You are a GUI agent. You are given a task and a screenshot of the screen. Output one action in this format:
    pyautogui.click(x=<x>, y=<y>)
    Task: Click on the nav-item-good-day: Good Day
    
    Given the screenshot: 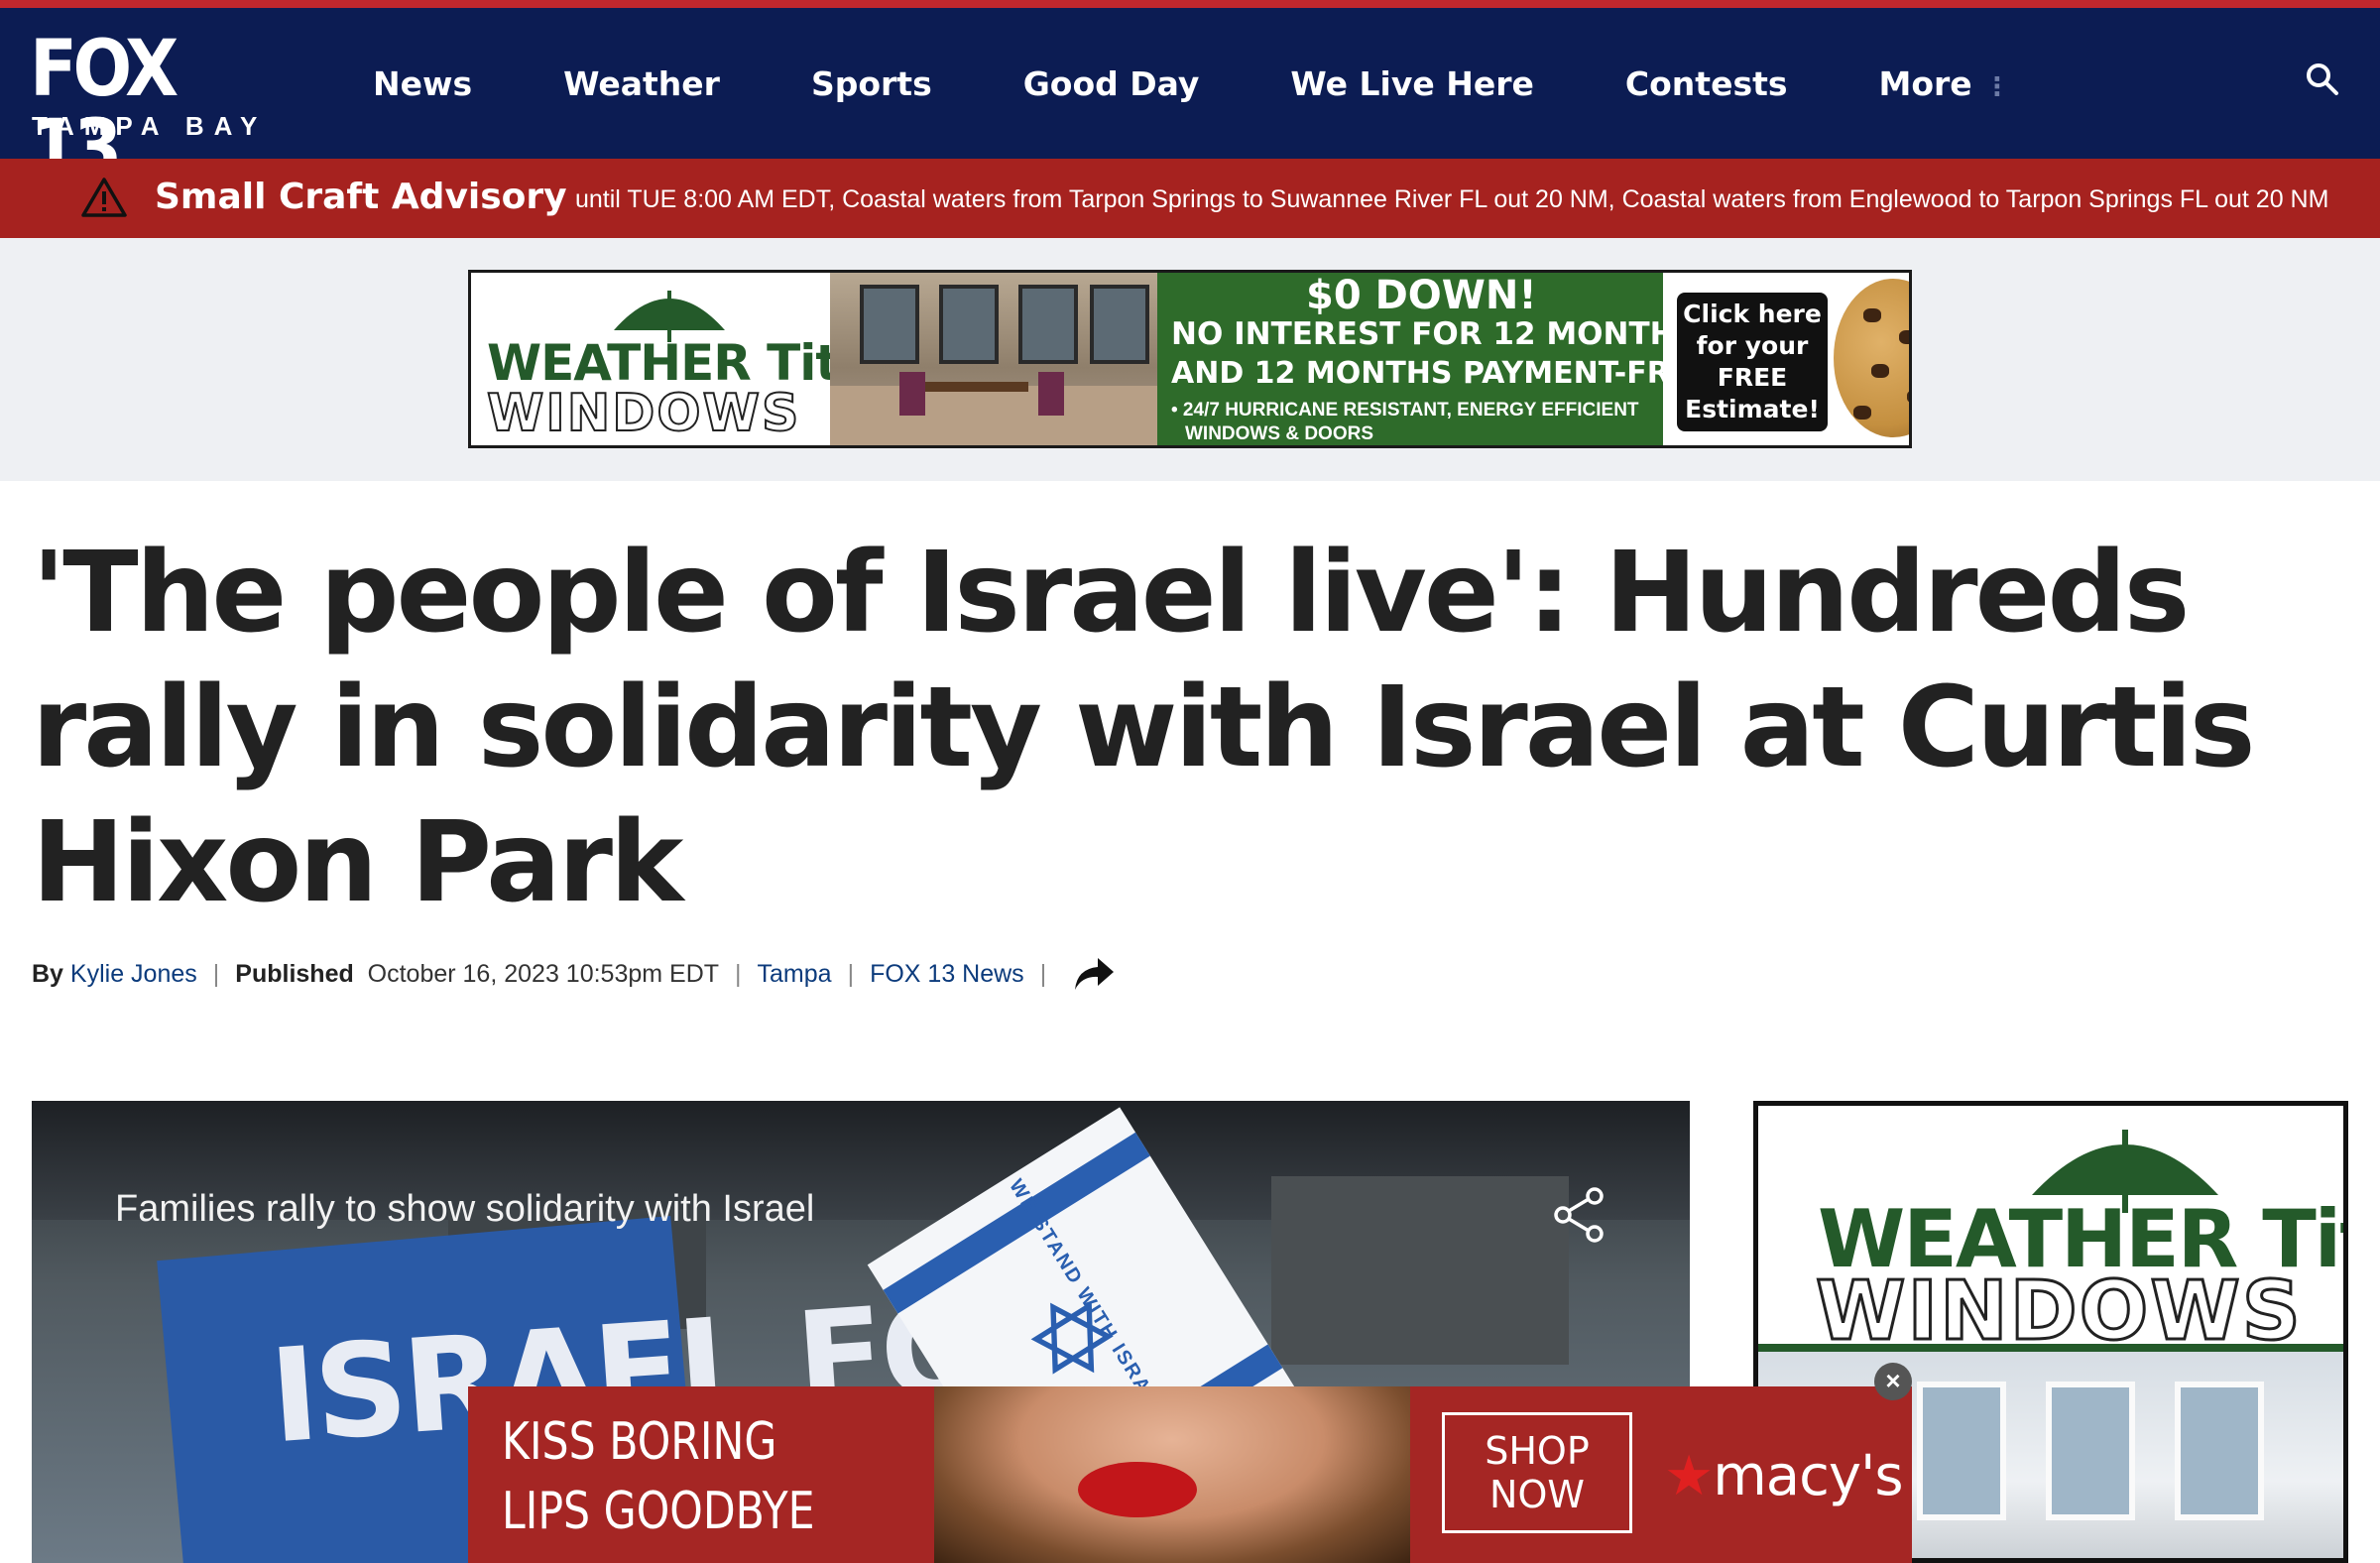 What is the action you would take?
    pyautogui.click(x=1111, y=83)
    